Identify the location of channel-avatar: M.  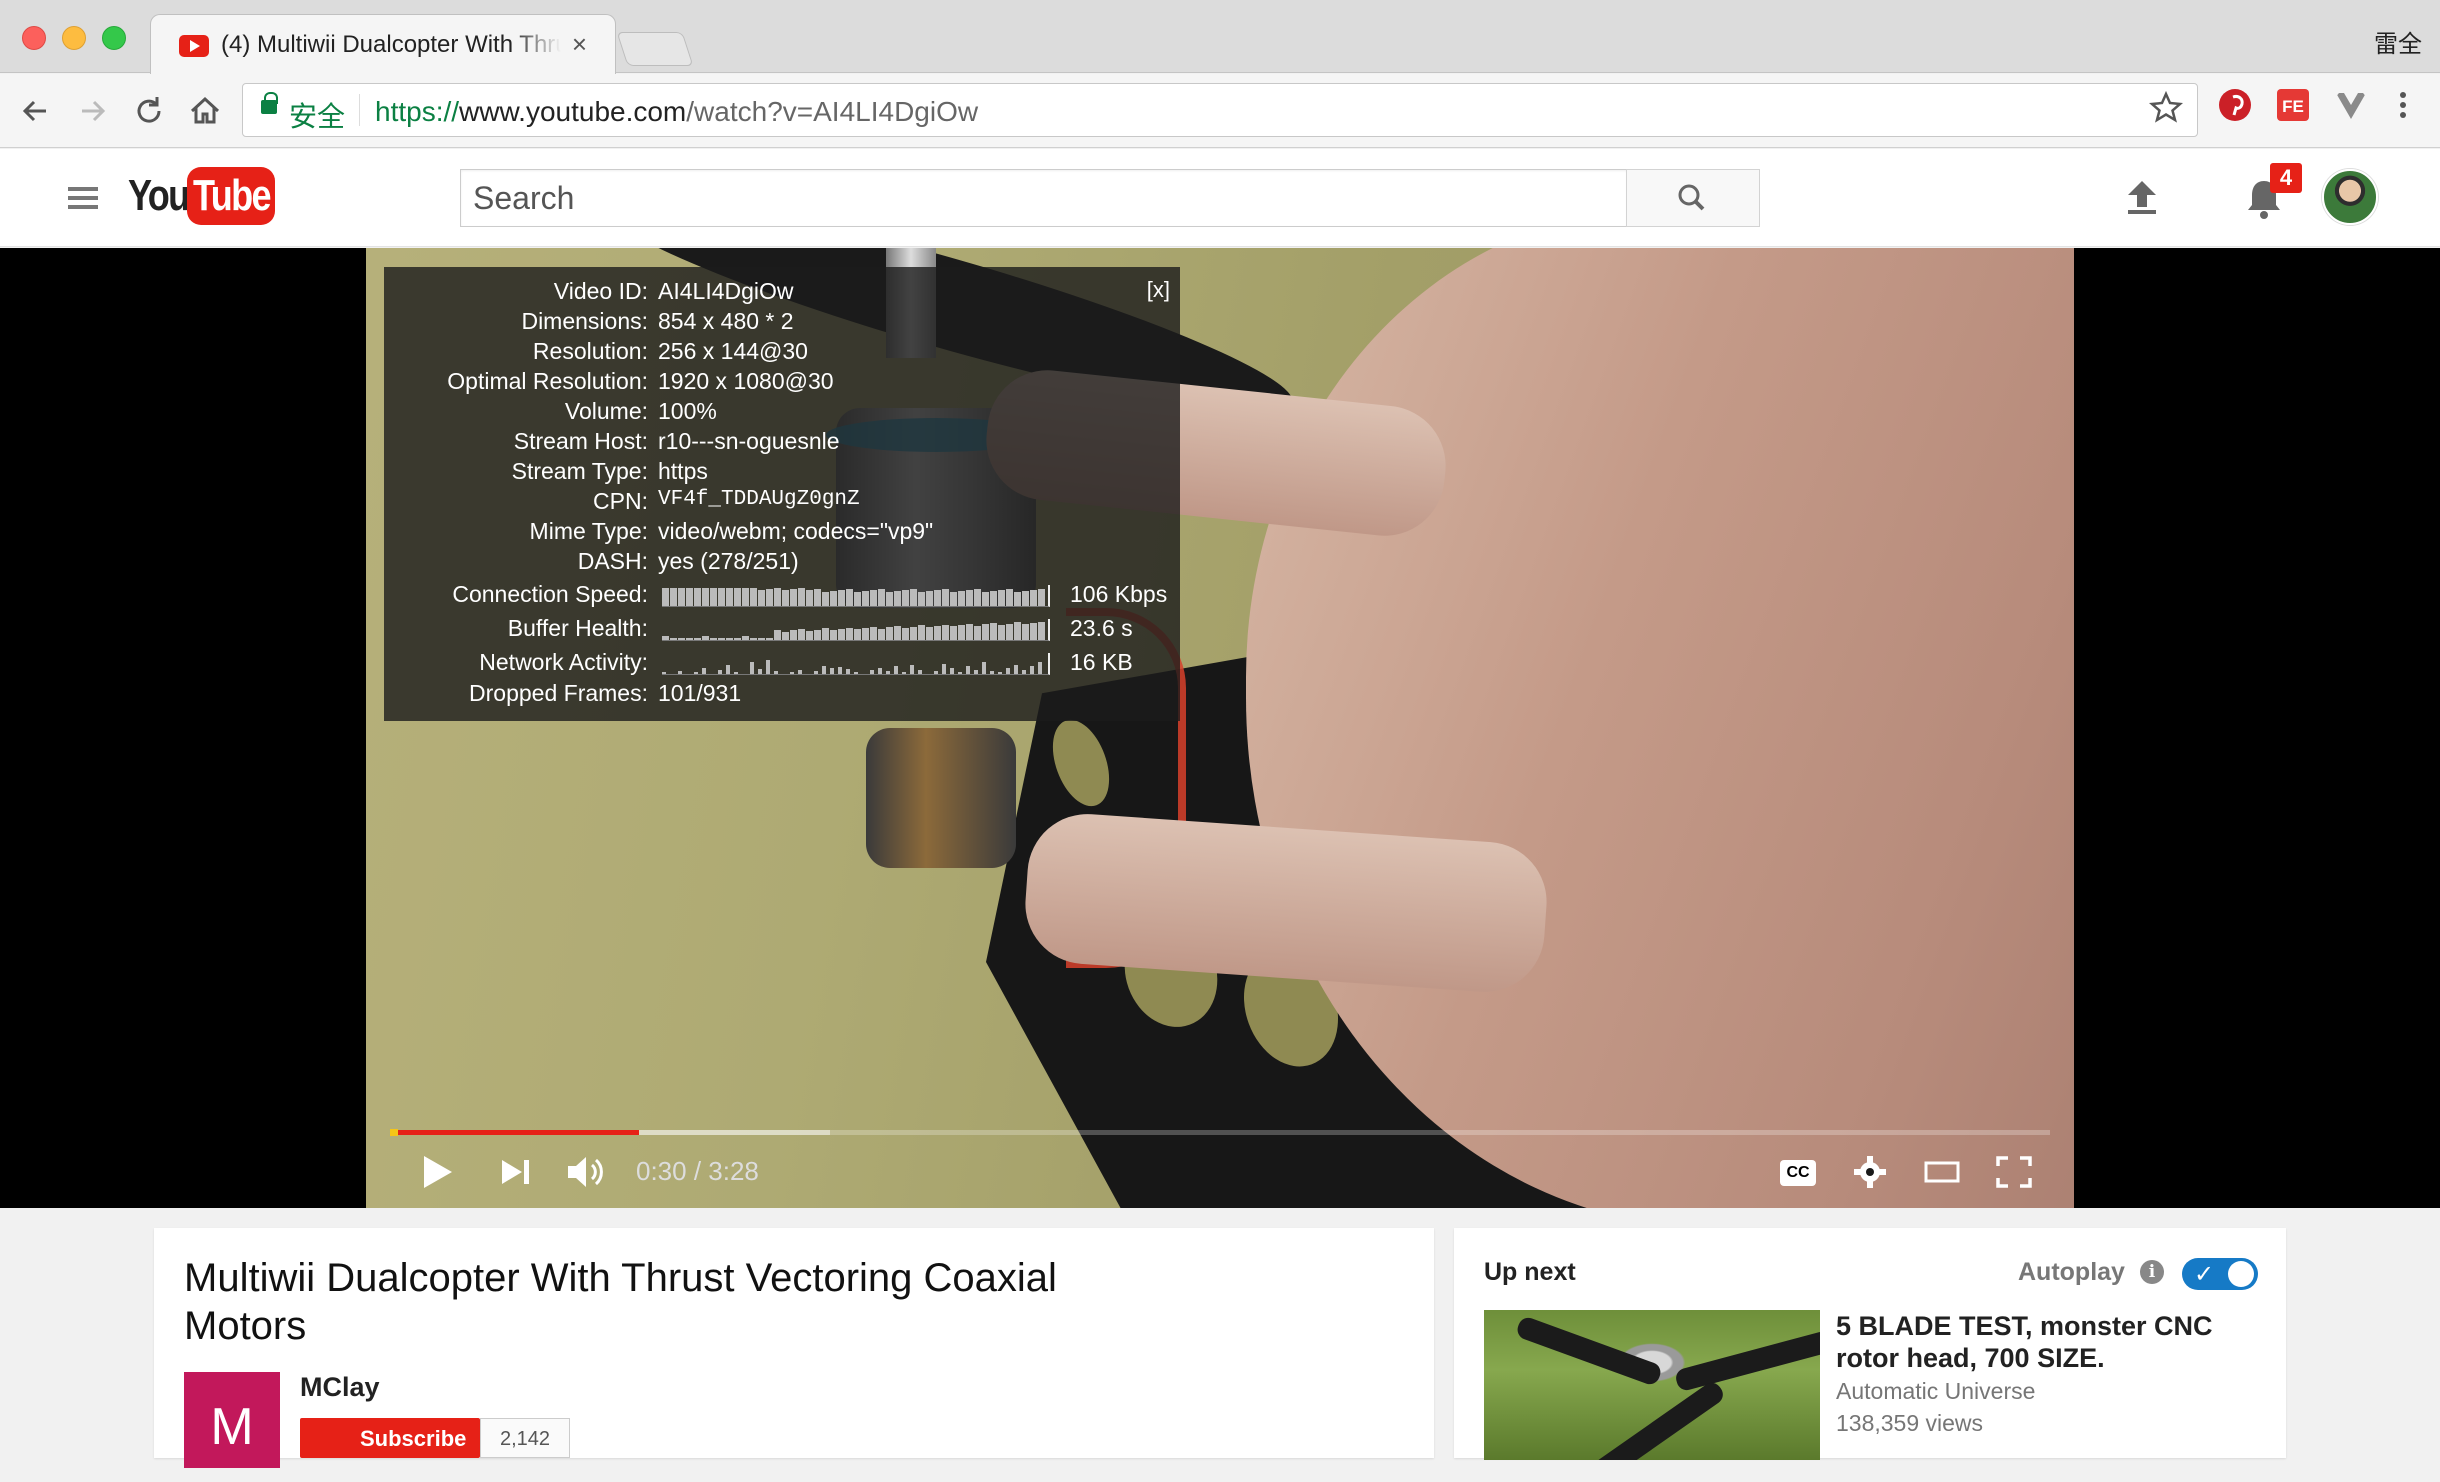
(232, 1420).